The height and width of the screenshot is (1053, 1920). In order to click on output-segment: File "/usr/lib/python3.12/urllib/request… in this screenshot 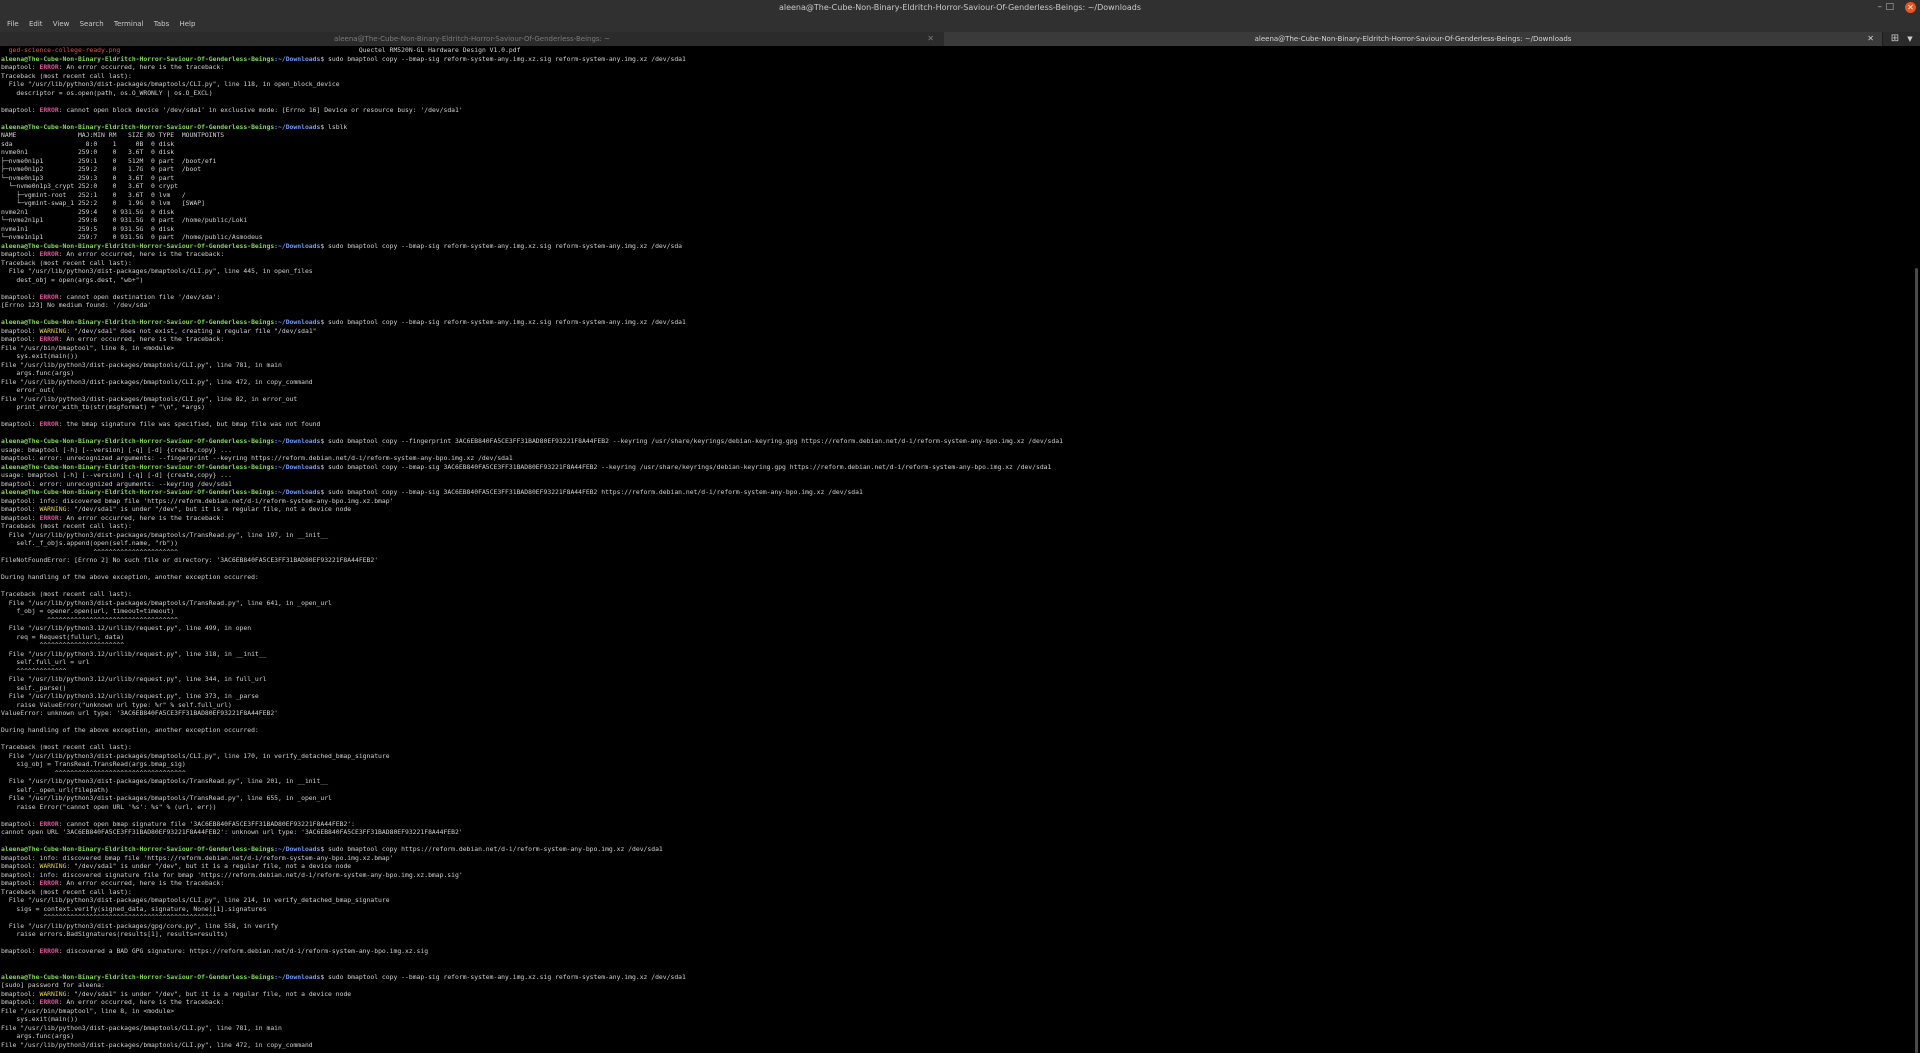, I will do `click(130, 696)`.